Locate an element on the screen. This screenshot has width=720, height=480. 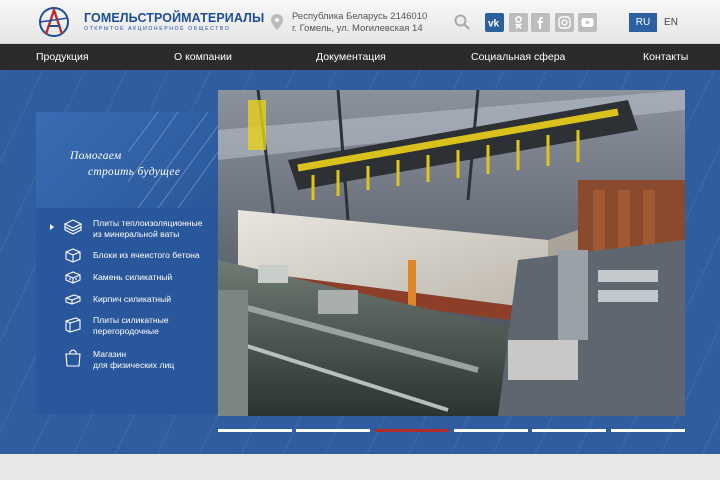
odnoklassniki-icon is located at coordinates (518, 22).